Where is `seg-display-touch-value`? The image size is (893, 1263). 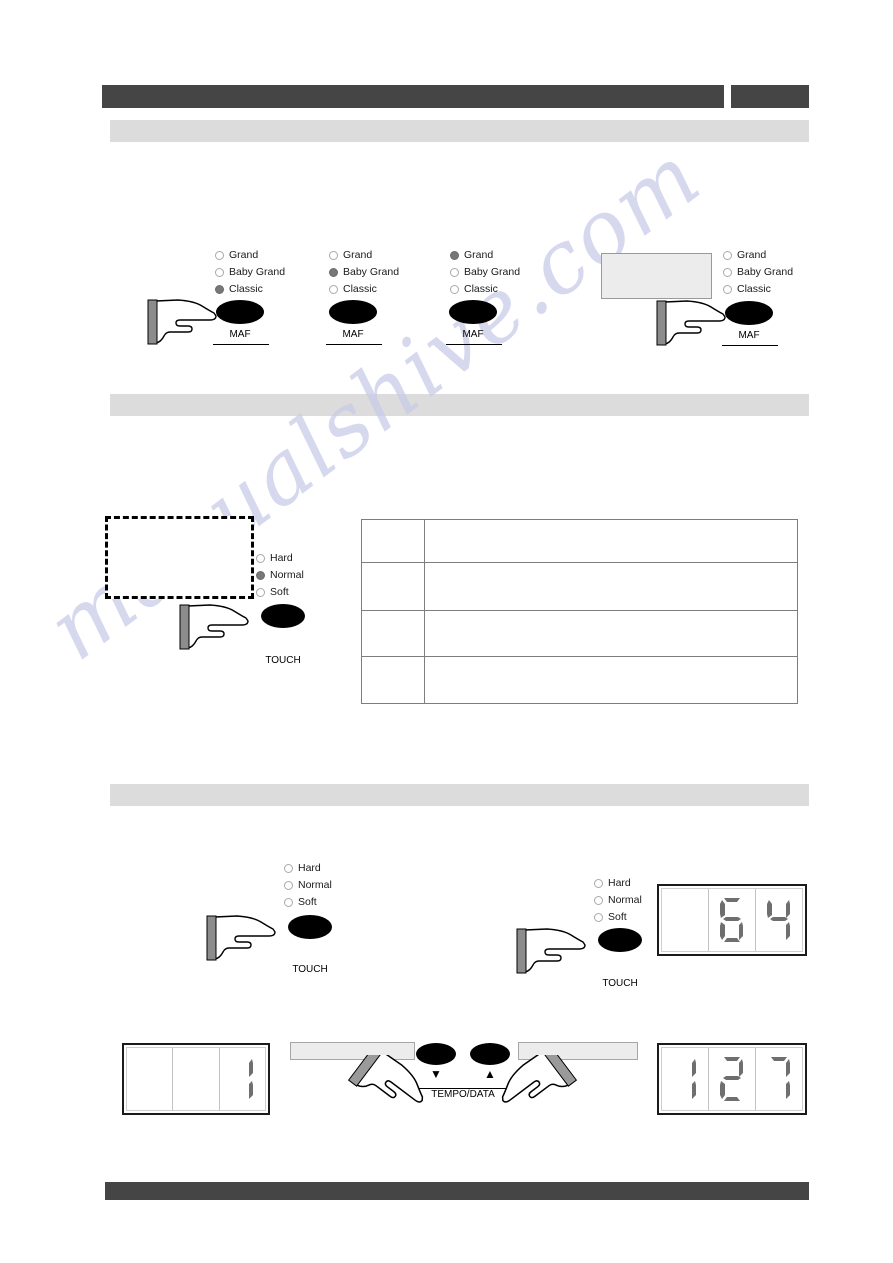
seg-display-touch-value is located at coordinates (732, 920).